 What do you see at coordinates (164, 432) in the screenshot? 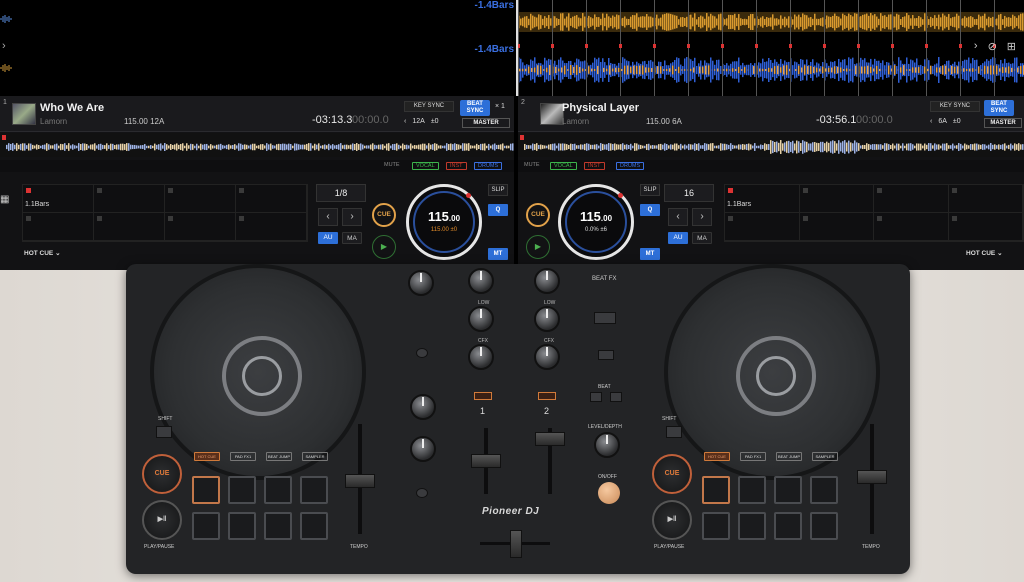
I see `shift-button-left` at bounding box center [164, 432].